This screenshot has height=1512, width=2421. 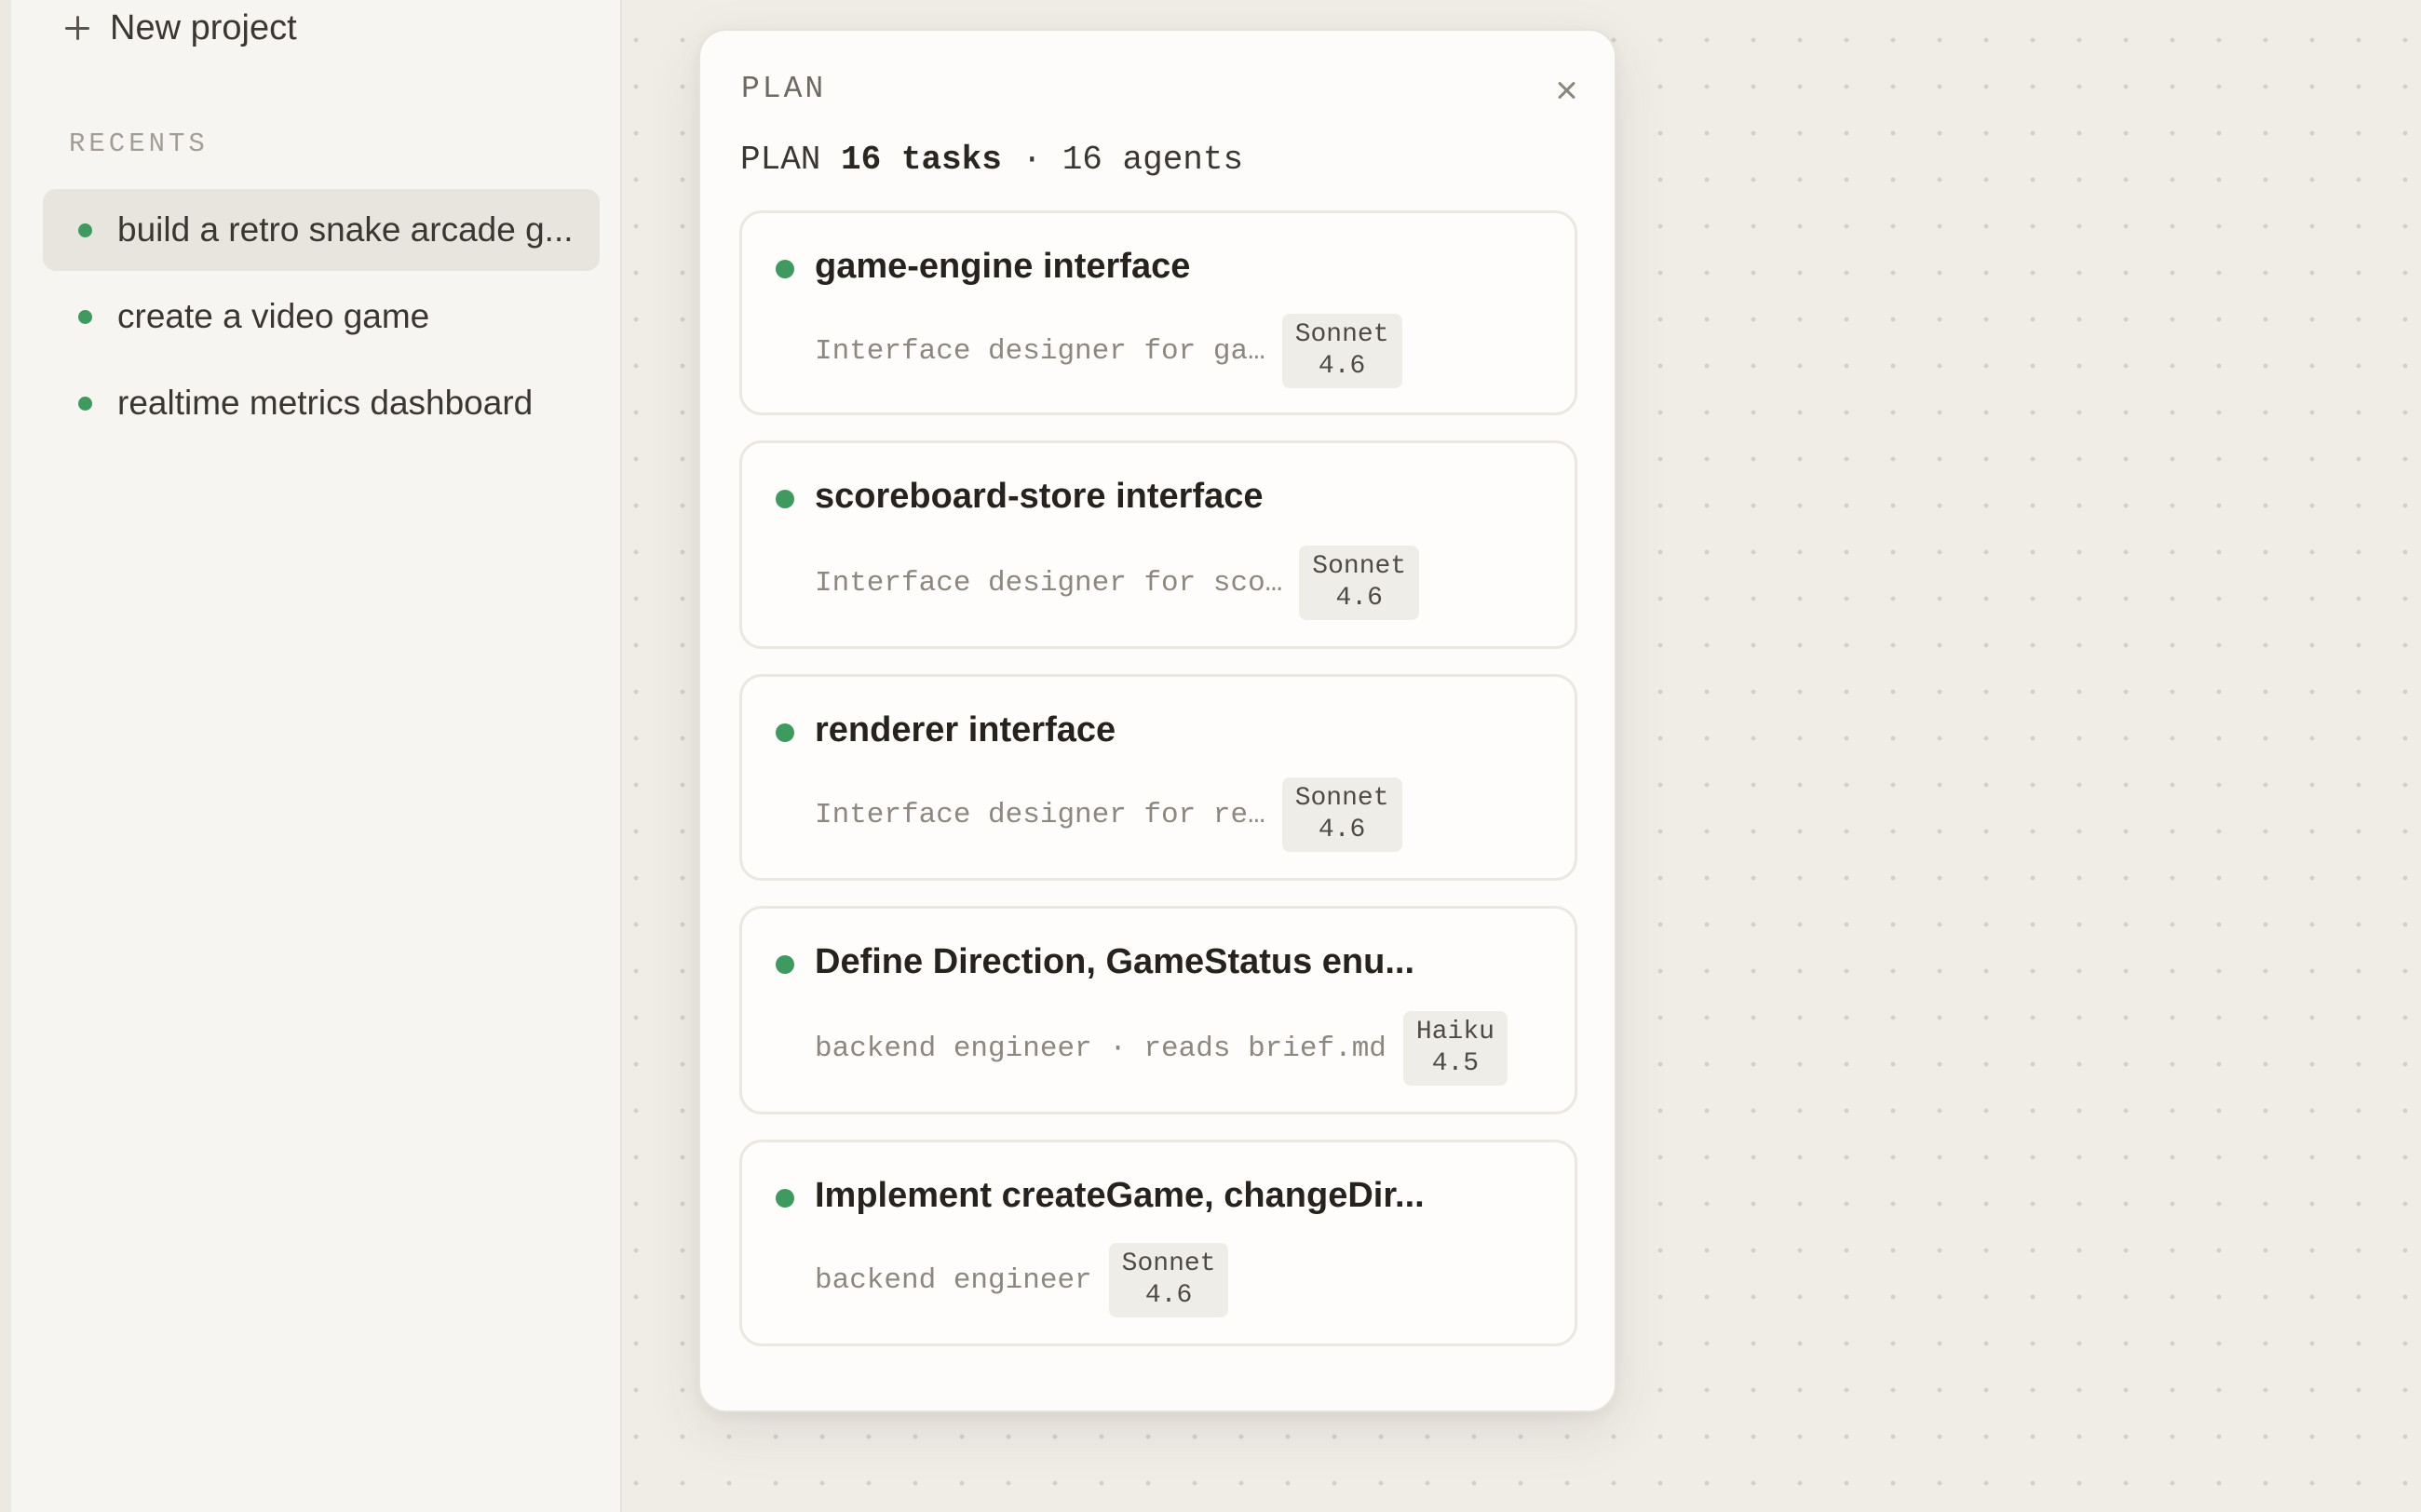 What do you see at coordinates (1455, 1032) in the screenshot?
I see `model-name: Haiku` at bounding box center [1455, 1032].